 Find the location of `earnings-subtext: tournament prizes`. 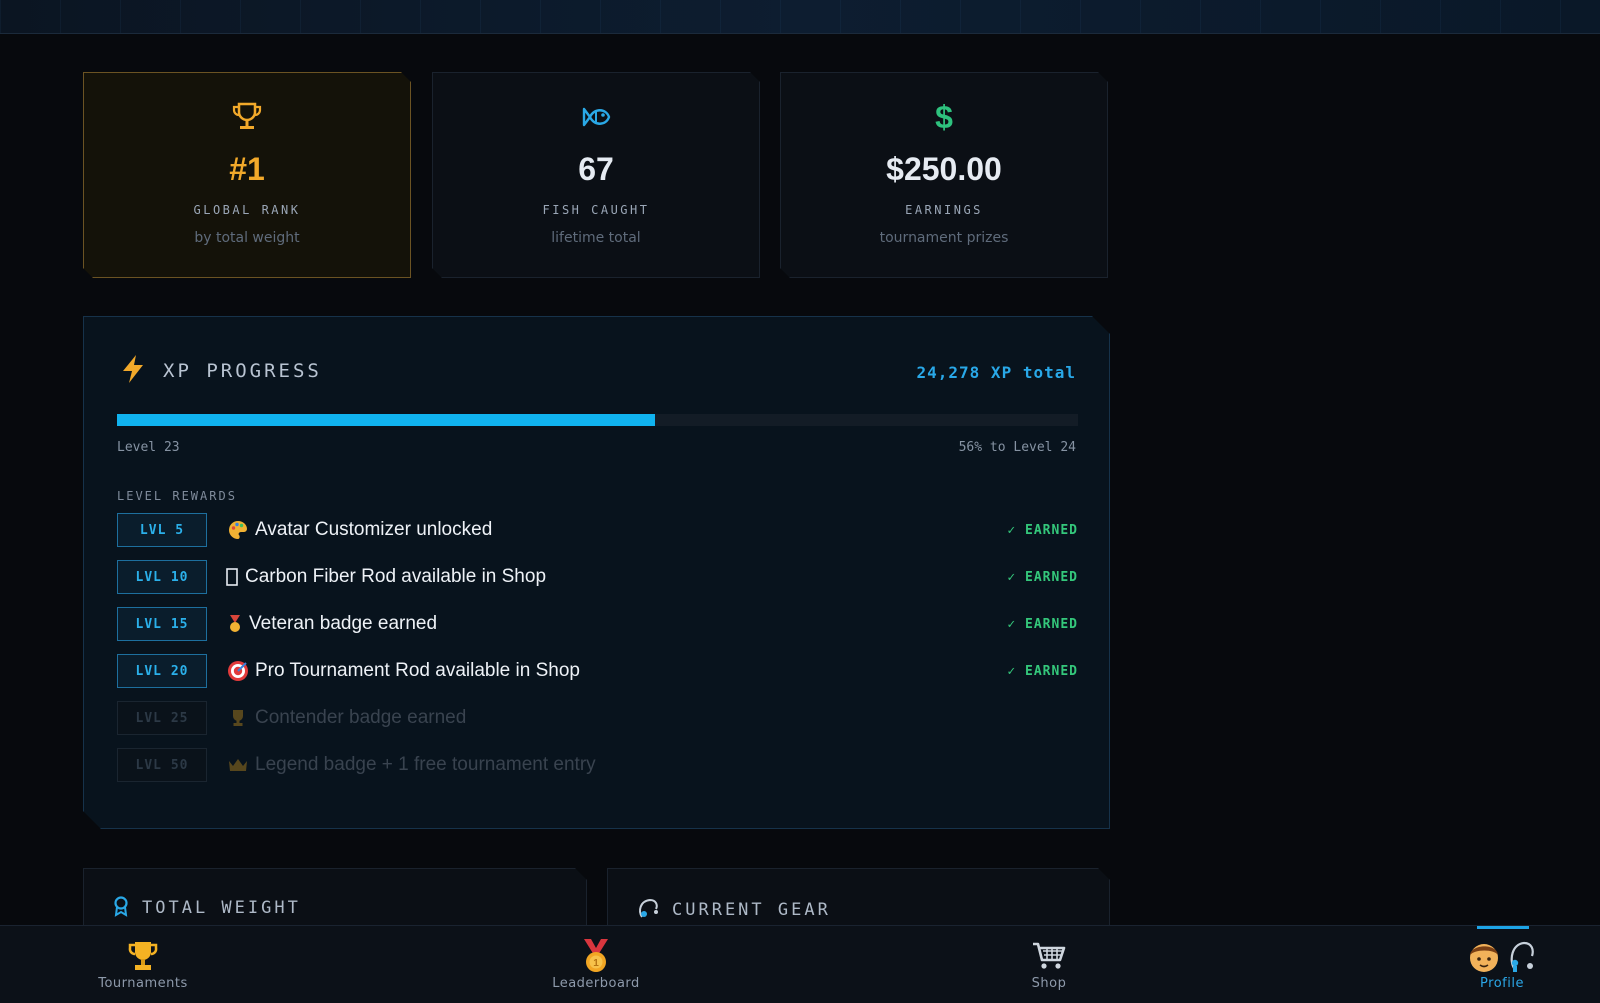

earnings-subtext: tournament prizes is located at coordinates (944, 238).